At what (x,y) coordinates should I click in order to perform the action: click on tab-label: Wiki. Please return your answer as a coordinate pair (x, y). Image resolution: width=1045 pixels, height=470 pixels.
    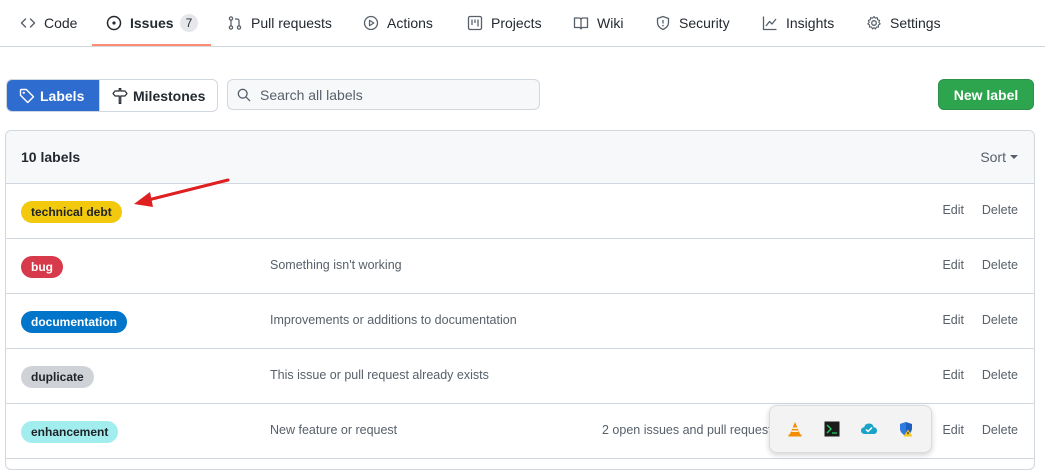
    Looking at the image, I should click on (610, 23).